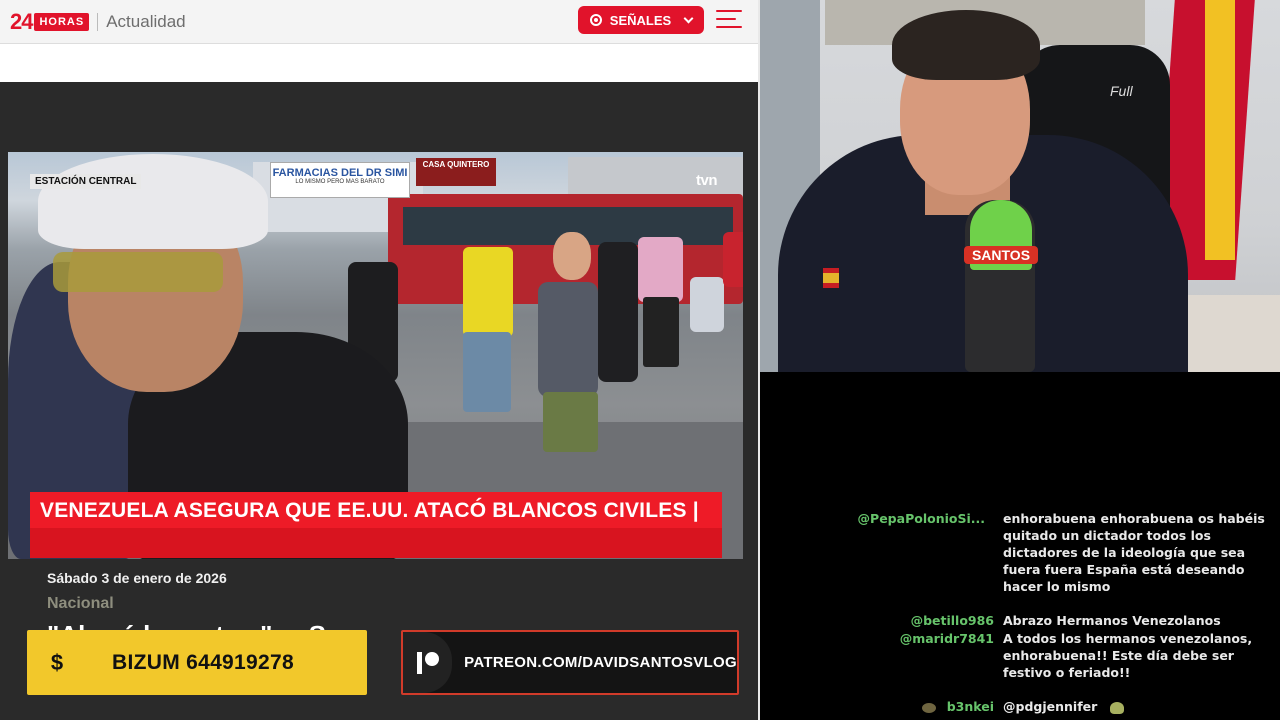  Describe the element at coordinates (80, 604) in the screenshot. I see `article-category: Nacional` at that location.